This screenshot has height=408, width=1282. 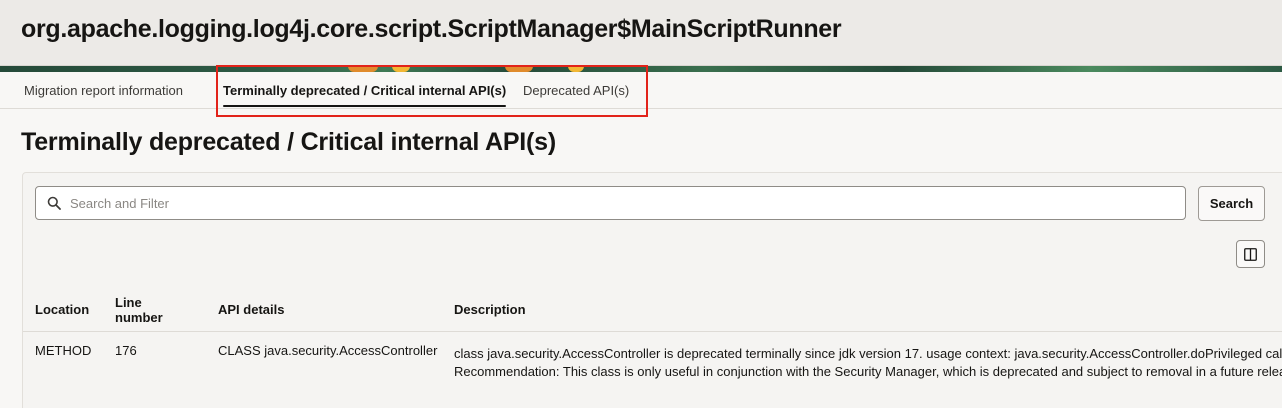 What do you see at coordinates (54, 203) in the screenshot?
I see `search-icon` at bounding box center [54, 203].